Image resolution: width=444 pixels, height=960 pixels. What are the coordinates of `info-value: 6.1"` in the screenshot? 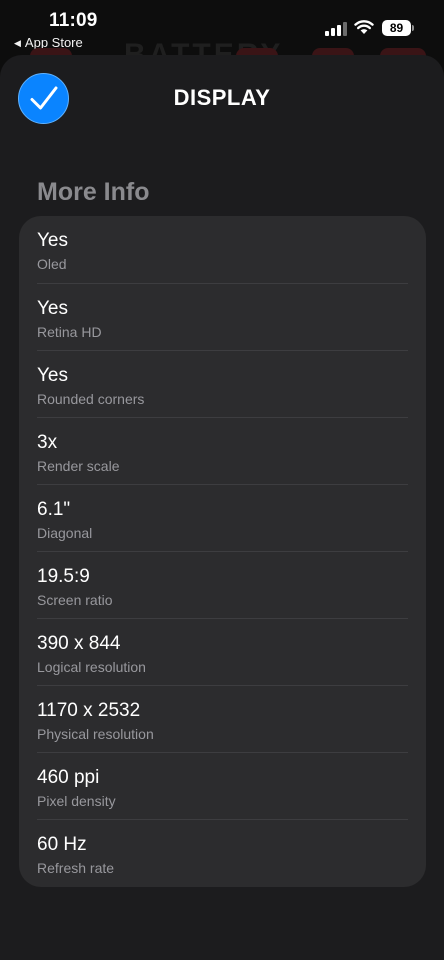 It's located at (54, 509).